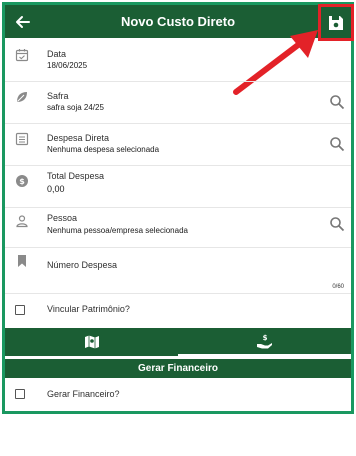 This screenshot has width=356, height=456. What do you see at coordinates (103, 149) in the screenshot?
I see `despesa-direta-value: Nenhuma despesa selecionada` at bounding box center [103, 149].